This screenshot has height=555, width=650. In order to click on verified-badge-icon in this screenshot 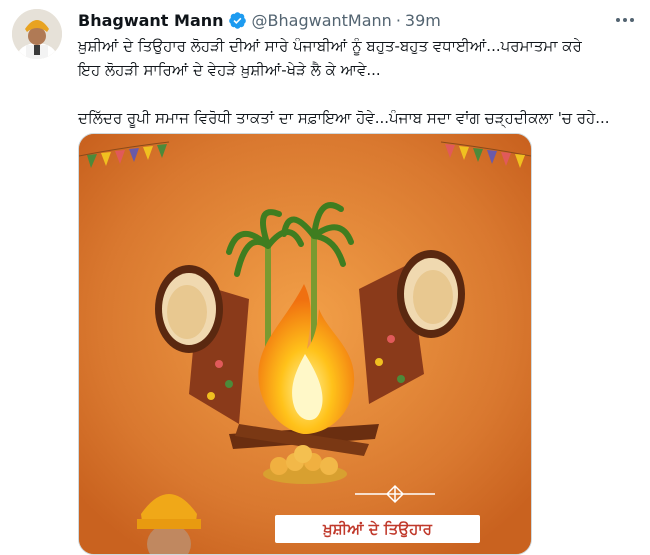, I will do `click(237, 20)`.